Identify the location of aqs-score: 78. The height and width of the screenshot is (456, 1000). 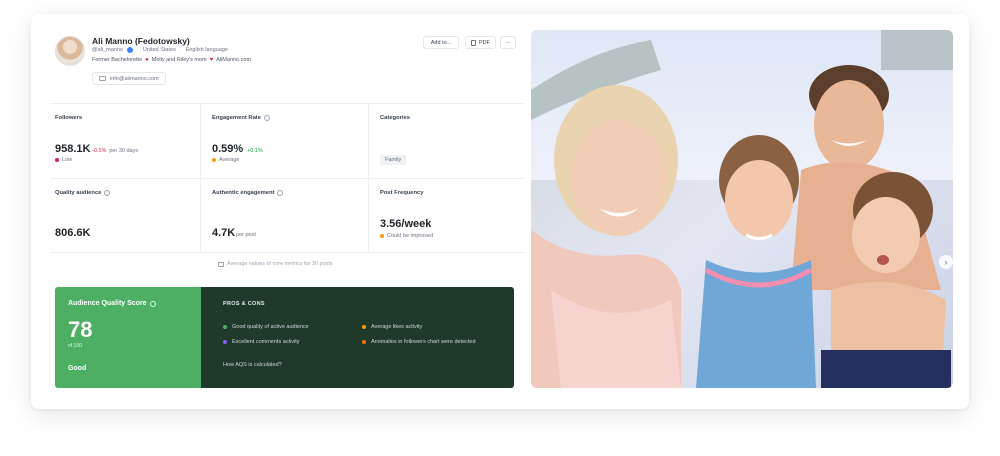
(80, 329).